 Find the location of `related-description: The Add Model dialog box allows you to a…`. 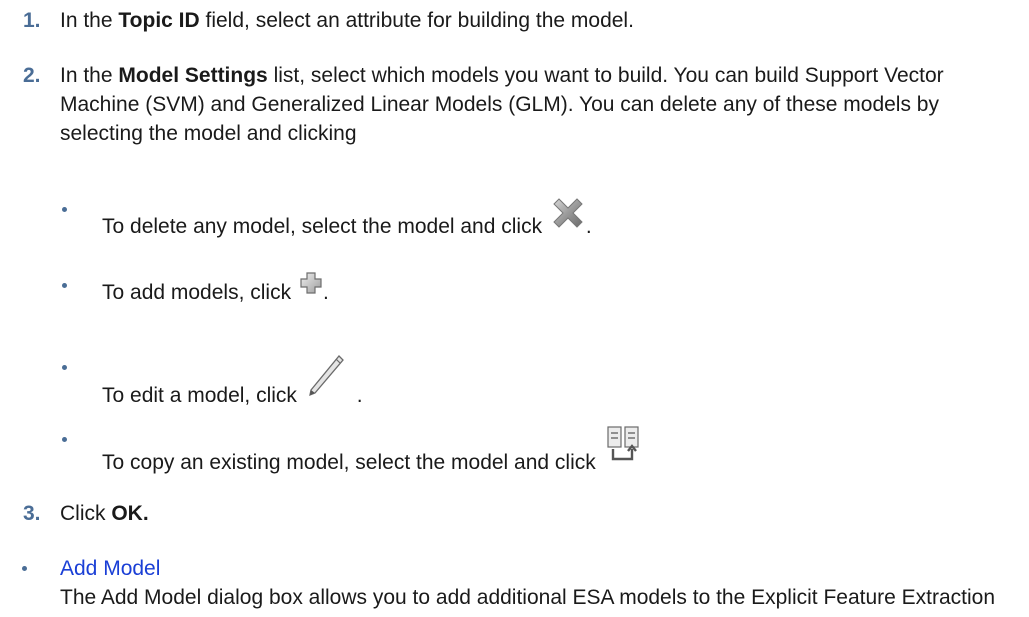

related-description: The Add Model dialog box allows you to a… is located at coordinates (528, 601).